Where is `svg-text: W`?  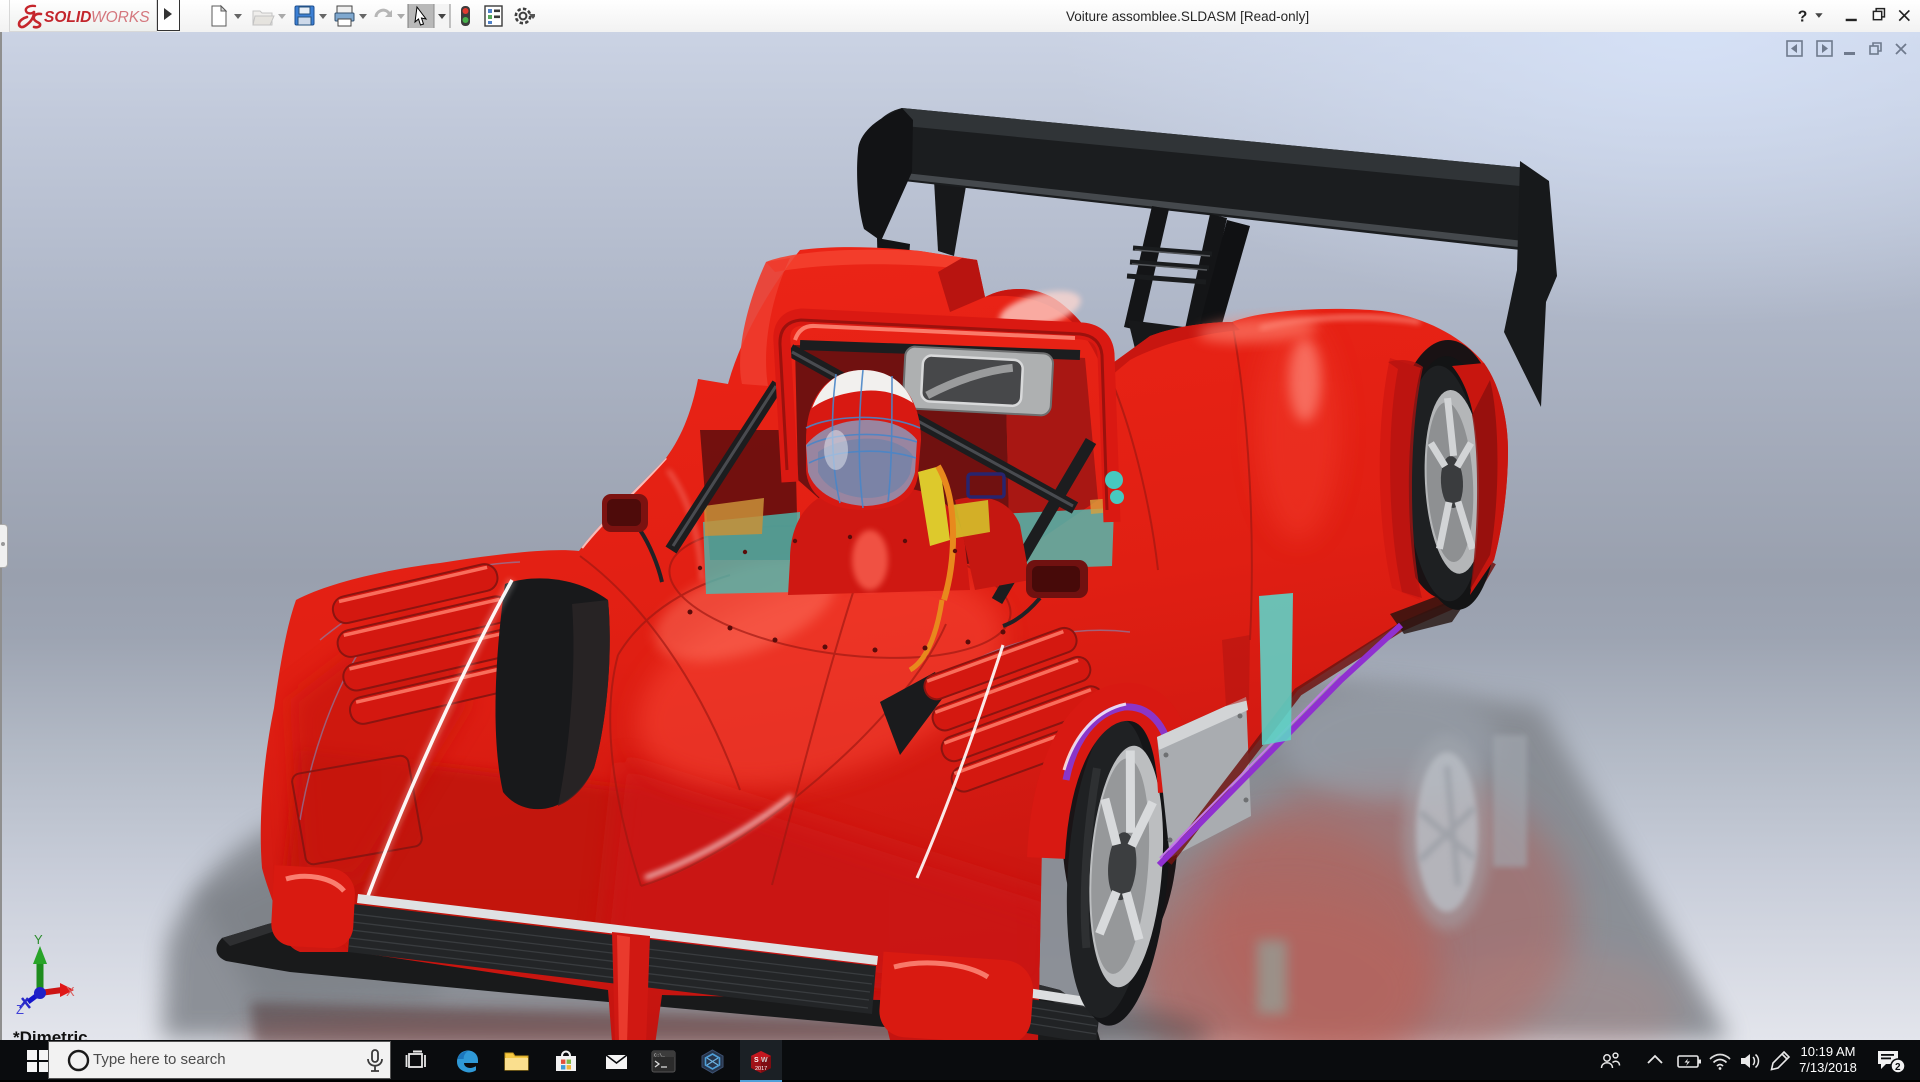
svg-text: W is located at coordinates (764, 1060).